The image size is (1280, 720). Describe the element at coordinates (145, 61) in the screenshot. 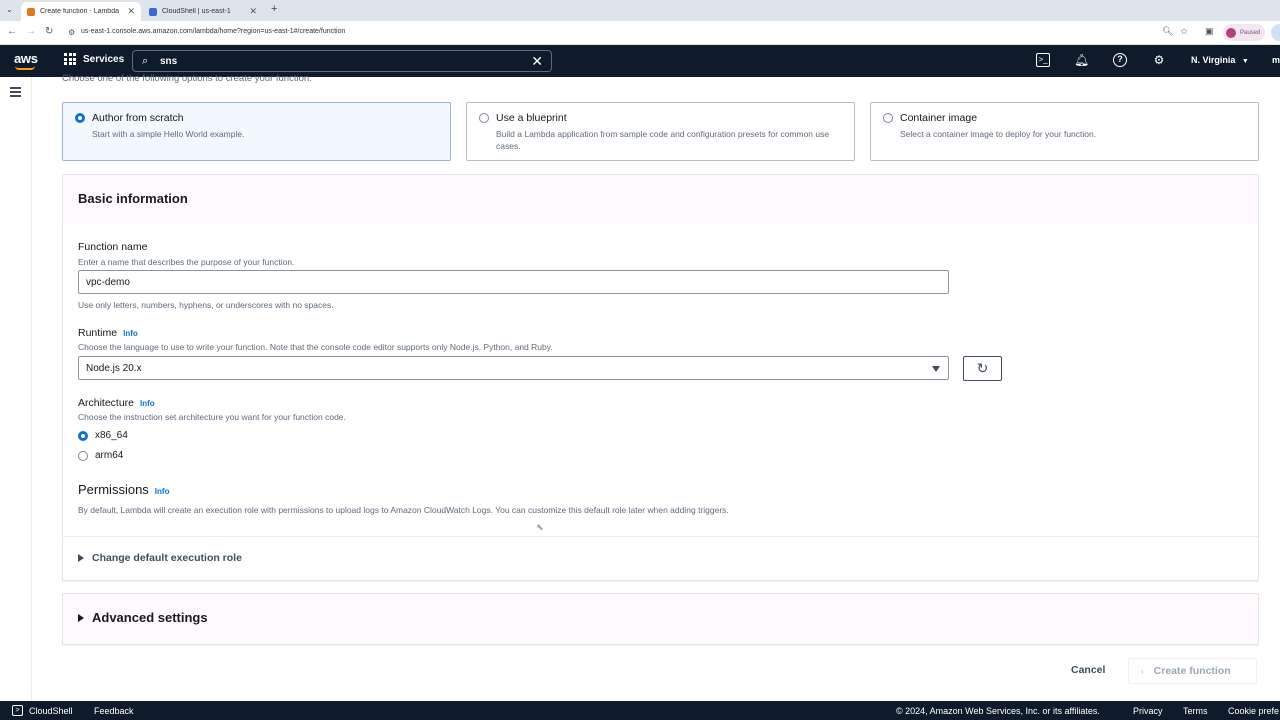

I see `search-icon: ⌕` at that location.